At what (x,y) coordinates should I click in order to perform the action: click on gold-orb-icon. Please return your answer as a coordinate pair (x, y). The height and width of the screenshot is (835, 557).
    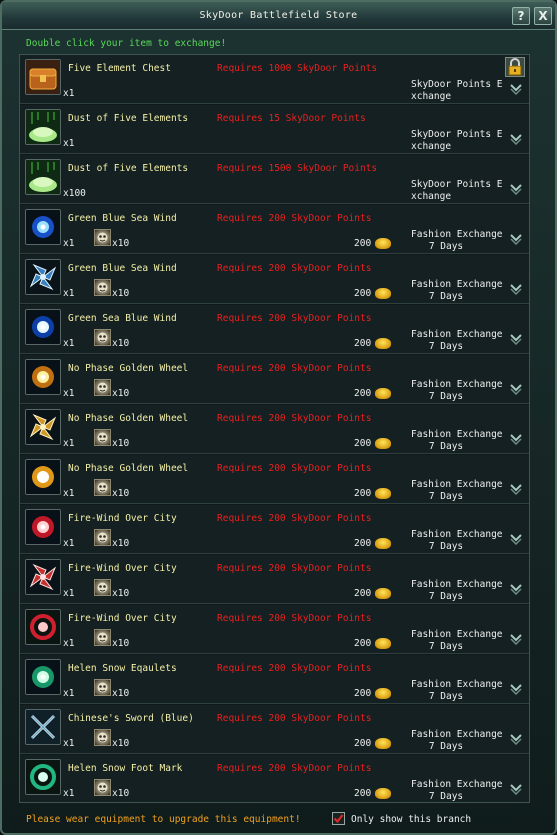
    Looking at the image, I should click on (43, 377).